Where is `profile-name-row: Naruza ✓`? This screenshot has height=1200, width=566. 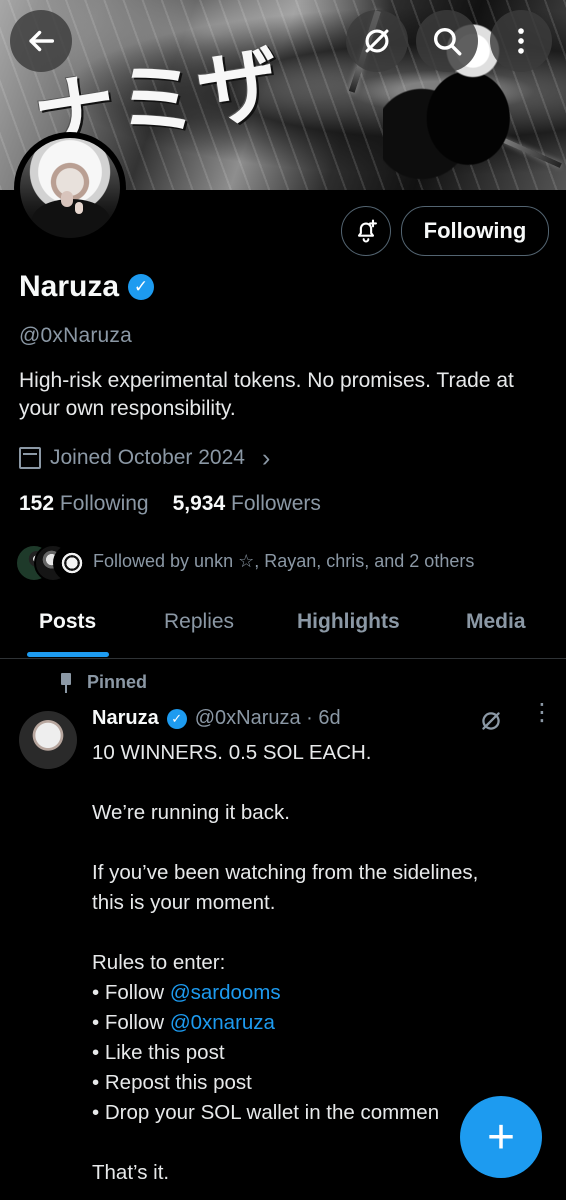 profile-name-row: Naruza ✓ is located at coordinates (87, 287).